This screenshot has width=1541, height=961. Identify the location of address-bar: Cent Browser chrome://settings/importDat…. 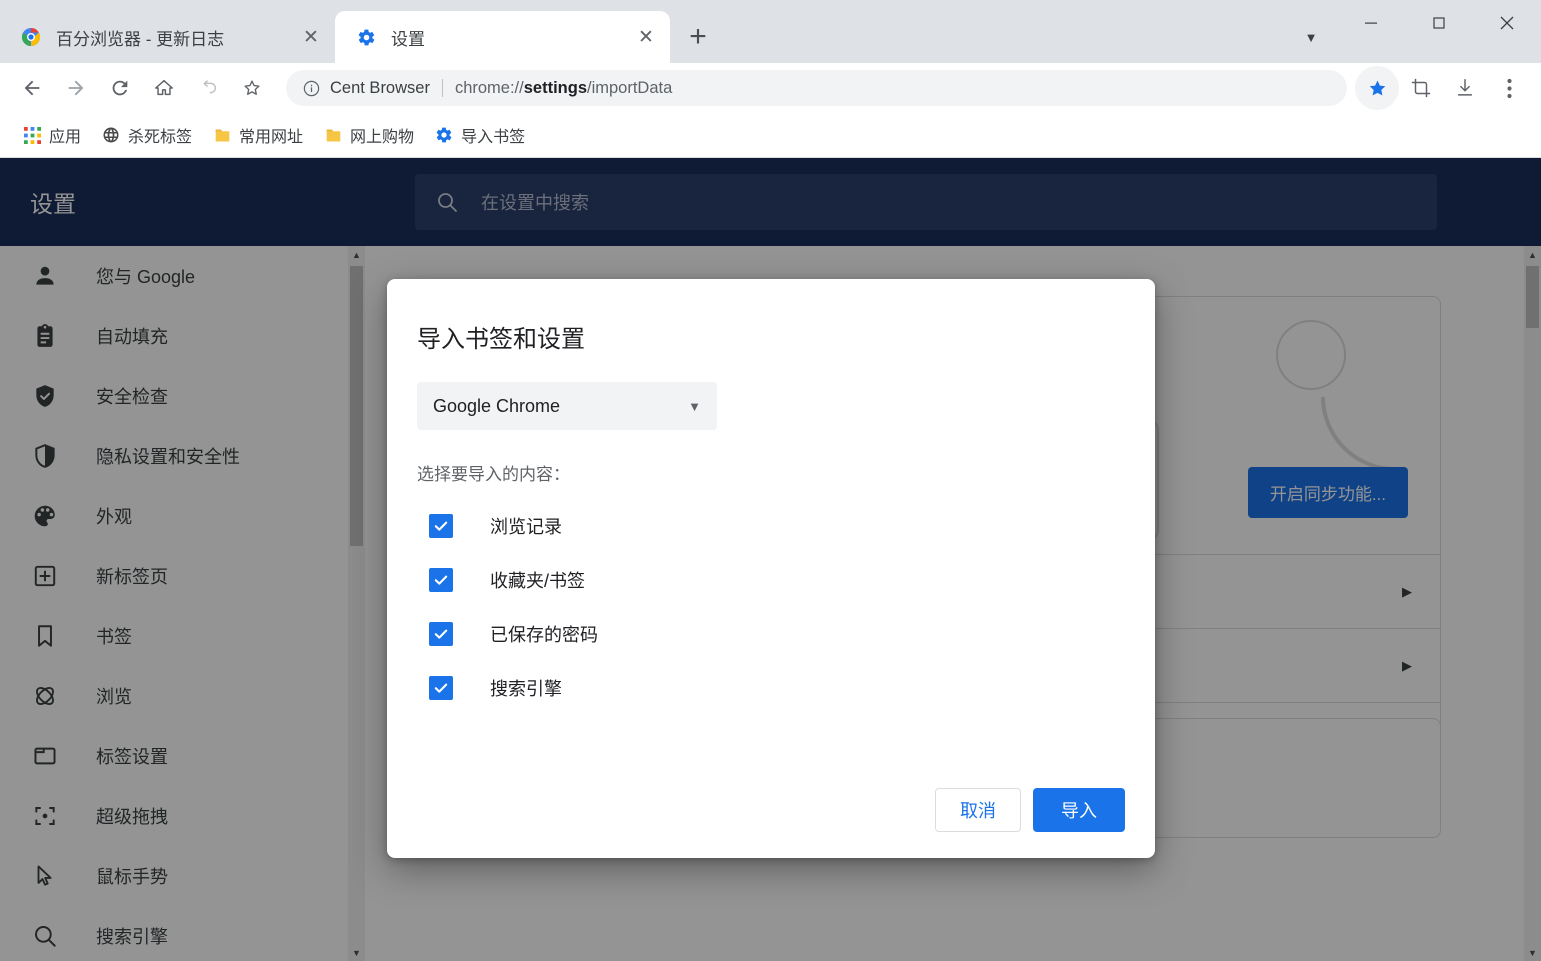
(816, 88).